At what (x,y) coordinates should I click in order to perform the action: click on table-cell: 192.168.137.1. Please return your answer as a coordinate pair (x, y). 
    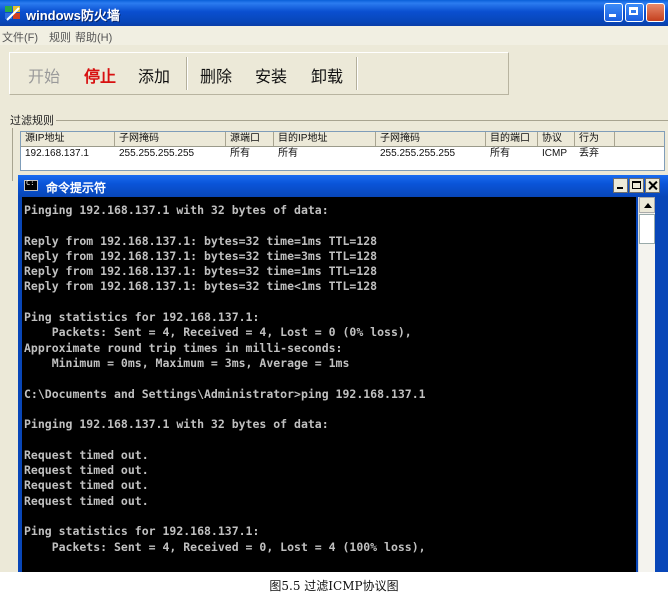
    Looking at the image, I should click on (57, 153).